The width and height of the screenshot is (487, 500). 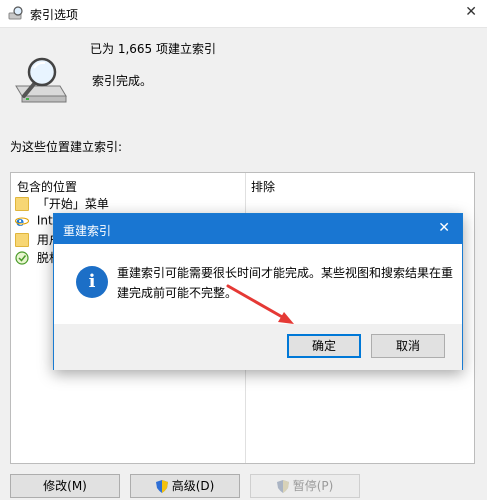 What do you see at coordinates (324, 346) in the screenshot?
I see `ok-button: 确定` at bounding box center [324, 346].